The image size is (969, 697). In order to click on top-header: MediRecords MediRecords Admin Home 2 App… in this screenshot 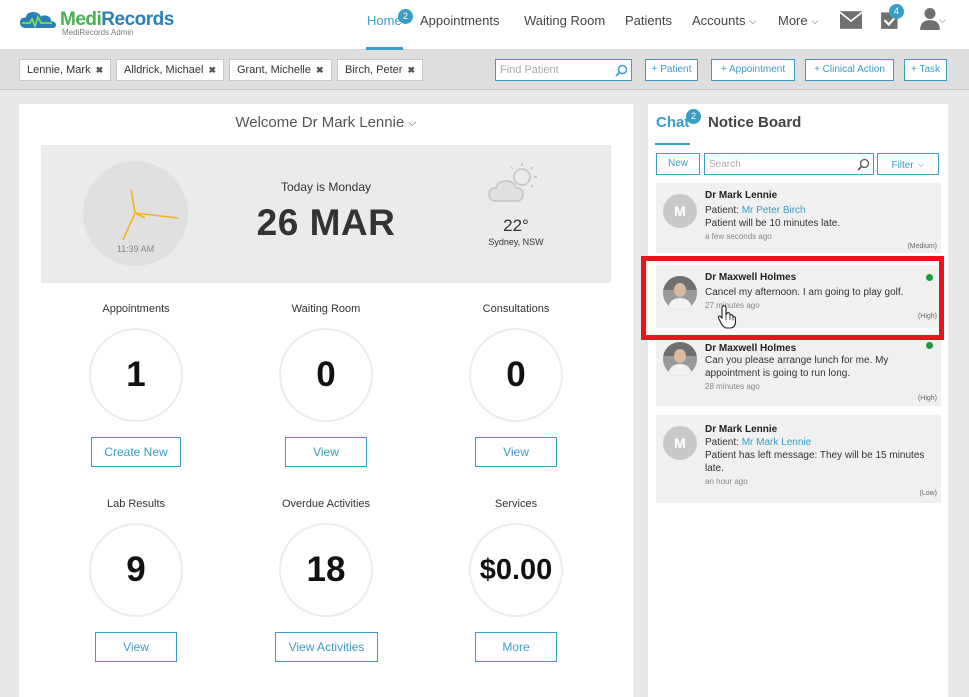, I will do `click(484, 25)`.